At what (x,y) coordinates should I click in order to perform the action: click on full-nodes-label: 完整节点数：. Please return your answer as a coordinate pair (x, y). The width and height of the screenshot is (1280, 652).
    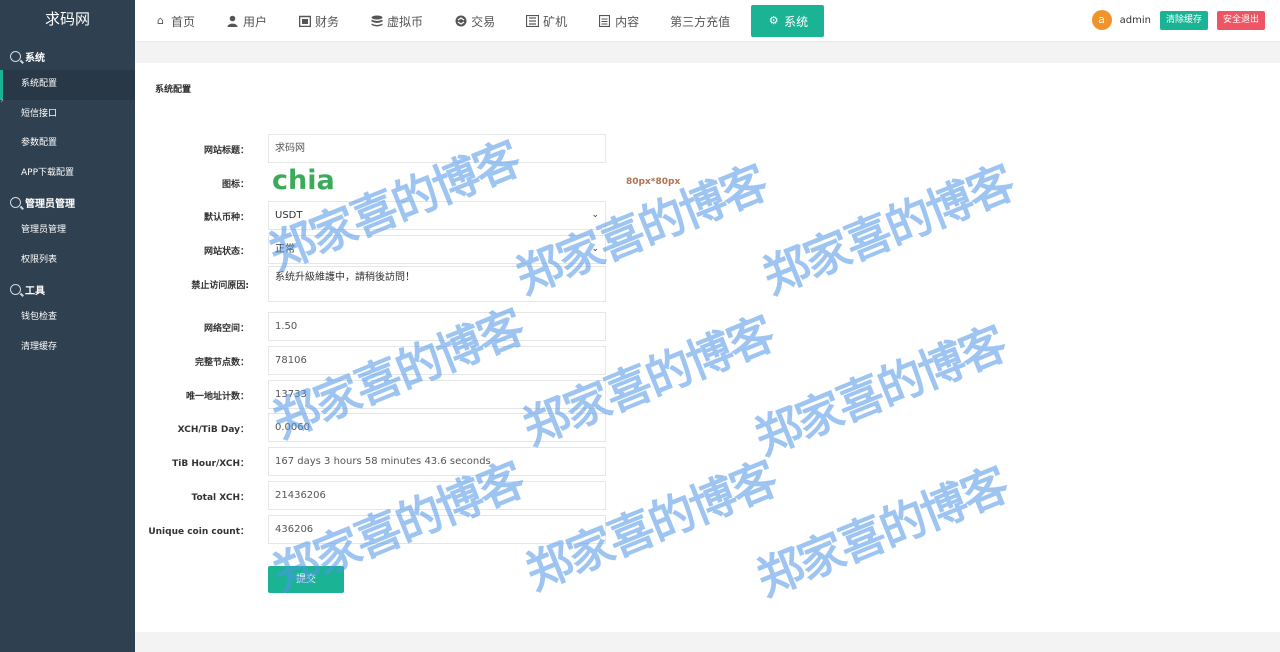
    Looking at the image, I should click on (221, 363).